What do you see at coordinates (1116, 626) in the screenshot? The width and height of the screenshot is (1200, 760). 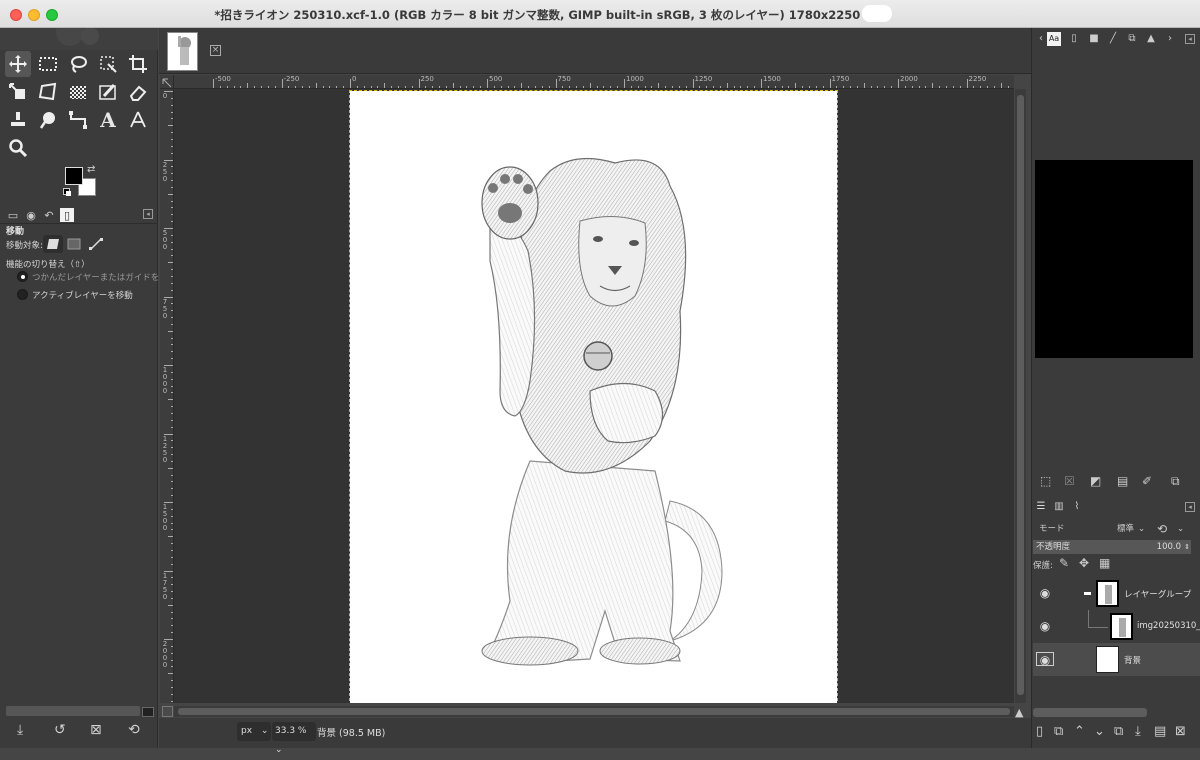 I see `layer-row: ◉ img20250310_` at bounding box center [1116, 626].